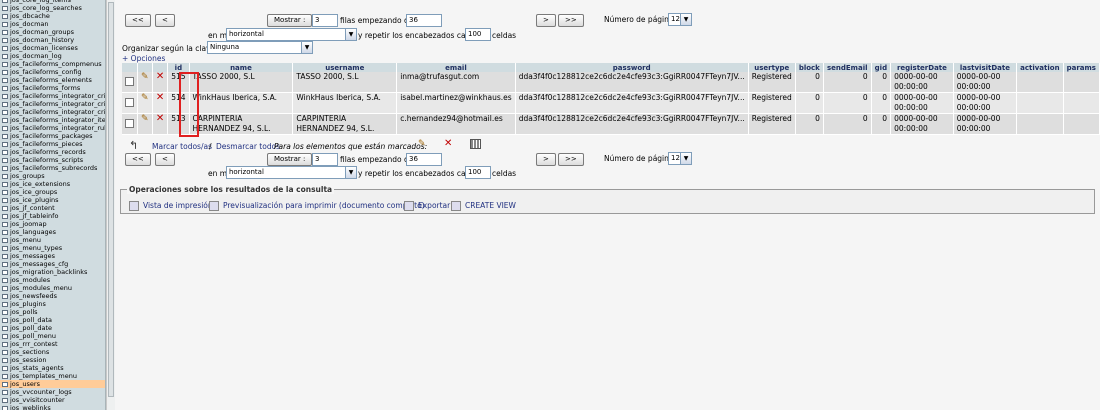 This screenshot has height=410, width=1100. What do you see at coordinates (52, 72) in the screenshot?
I see `sidebar-item: jos_facileforms_config` at bounding box center [52, 72].